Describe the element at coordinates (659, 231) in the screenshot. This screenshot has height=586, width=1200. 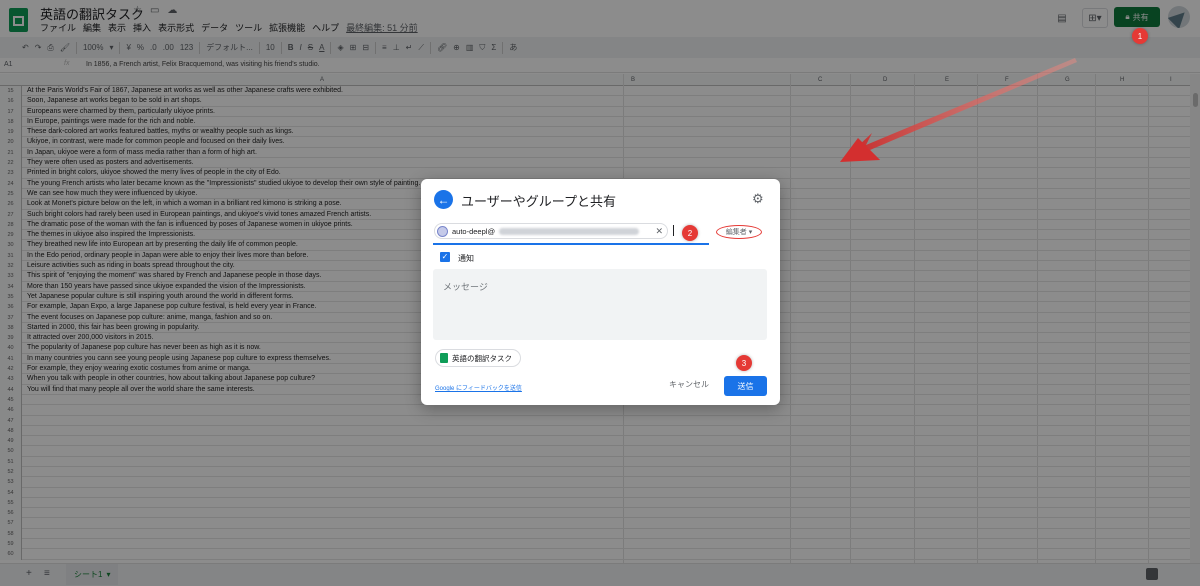
I see `close-icon: ✕` at that location.